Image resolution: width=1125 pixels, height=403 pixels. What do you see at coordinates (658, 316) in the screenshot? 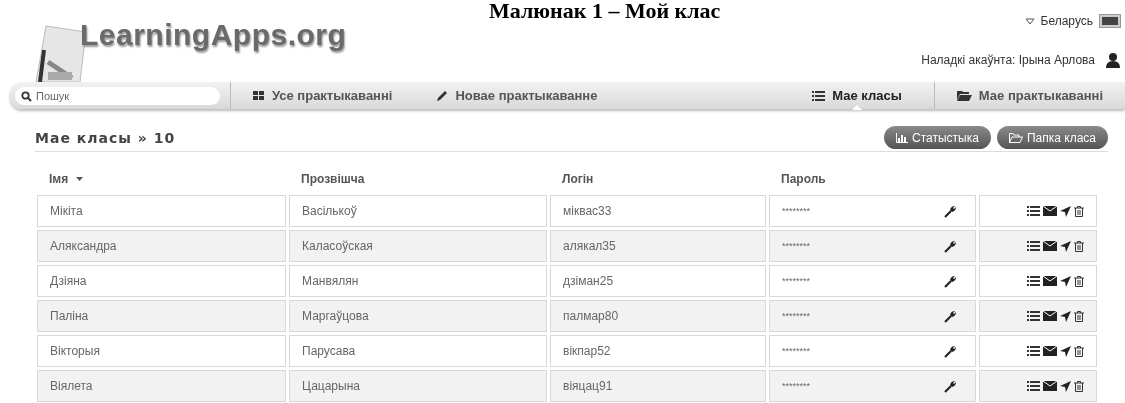
I see `table-cell: палмар80` at bounding box center [658, 316].